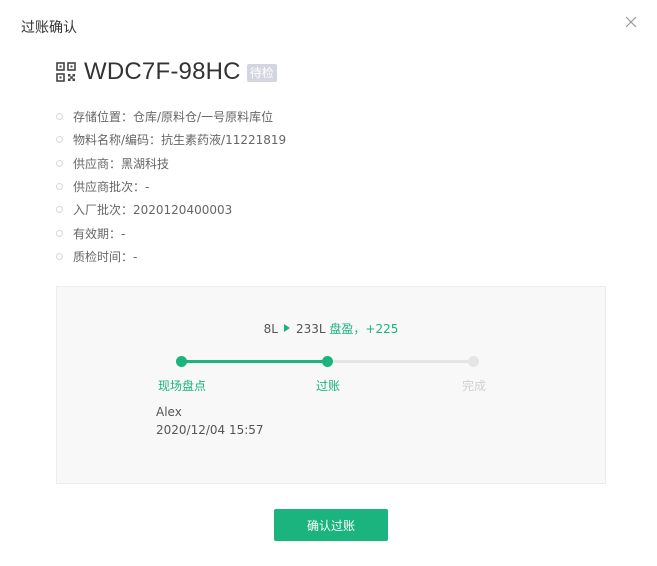 The width and height of the screenshot is (657, 566). Describe the element at coordinates (153, 210) in the screenshot. I see `detail-text: 入厂批次：2020120400003` at that location.